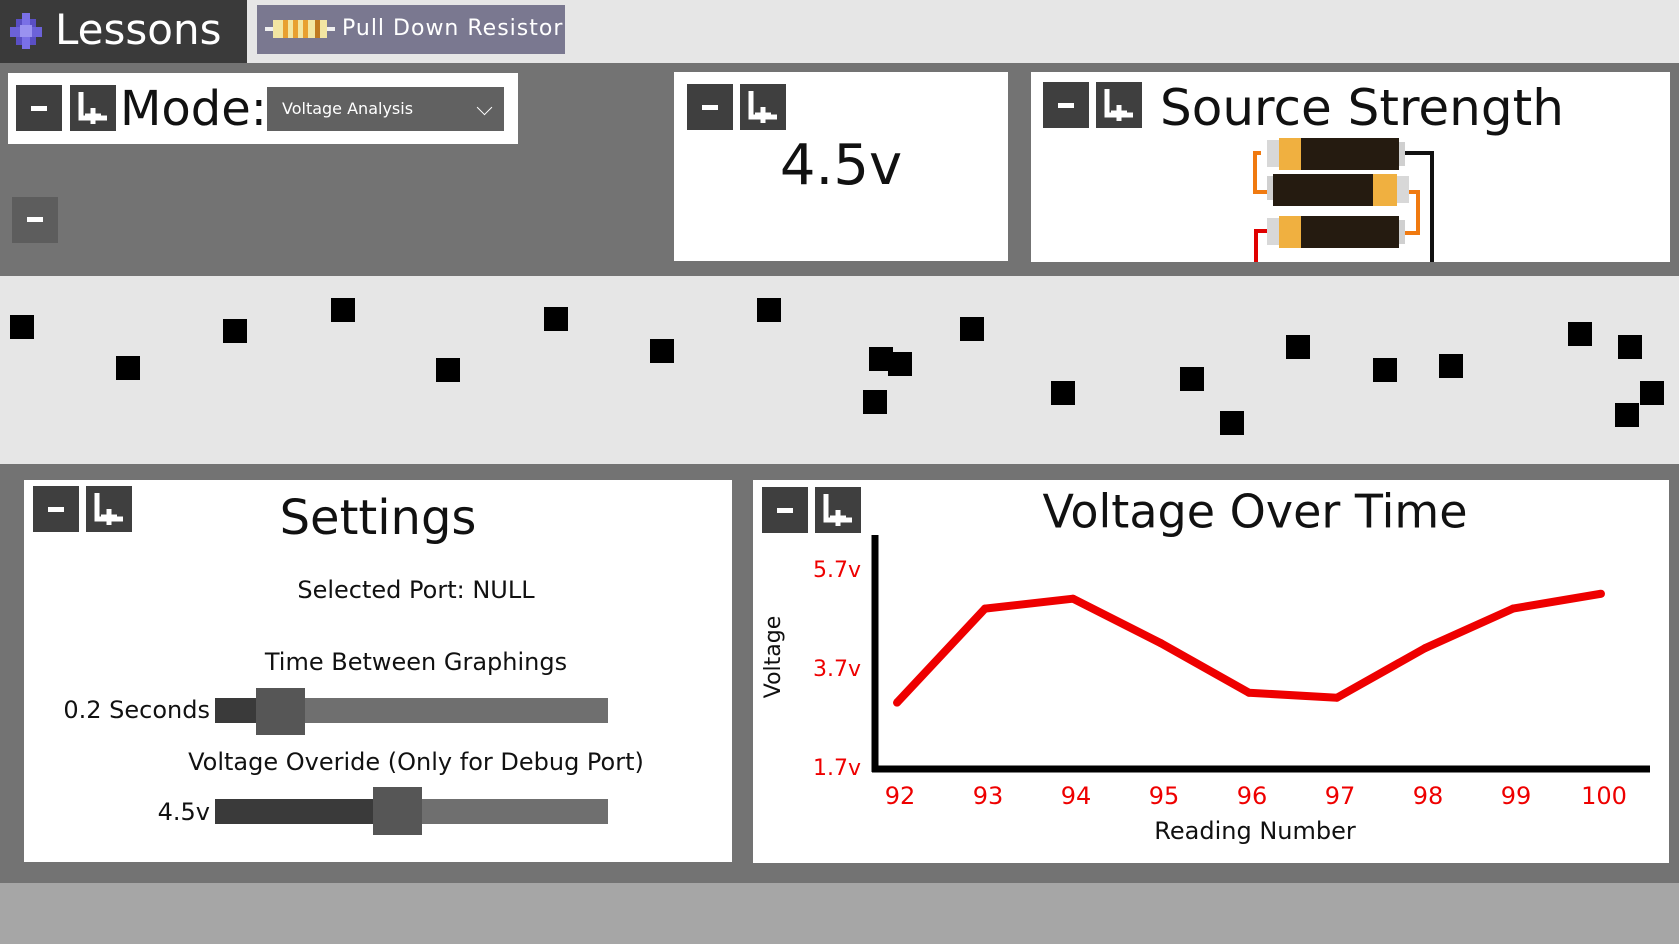 The height and width of the screenshot is (944, 1679). Describe the element at coordinates (837, 768) in the screenshot. I see `chart-y-tick-label: 1.7v` at that location.